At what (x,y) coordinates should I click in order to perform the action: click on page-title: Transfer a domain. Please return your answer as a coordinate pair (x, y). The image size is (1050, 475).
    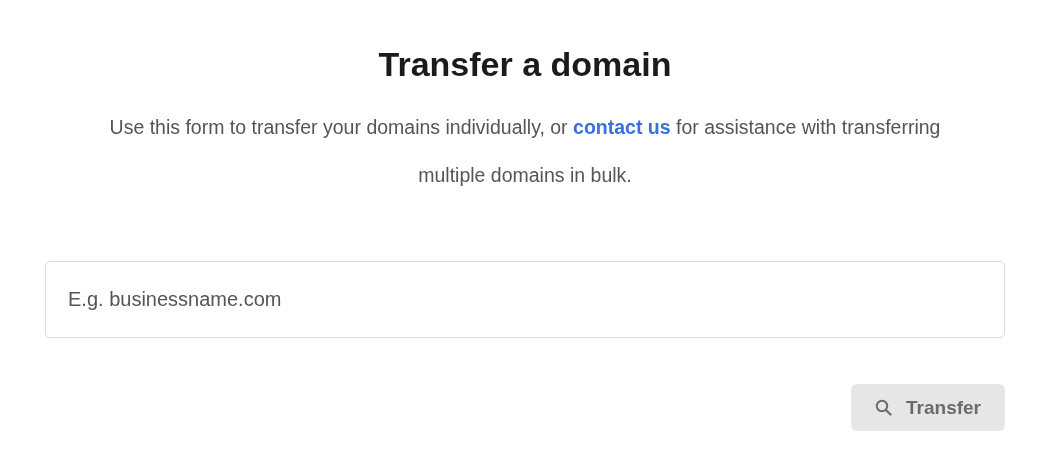
    Looking at the image, I should click on (525, 64).